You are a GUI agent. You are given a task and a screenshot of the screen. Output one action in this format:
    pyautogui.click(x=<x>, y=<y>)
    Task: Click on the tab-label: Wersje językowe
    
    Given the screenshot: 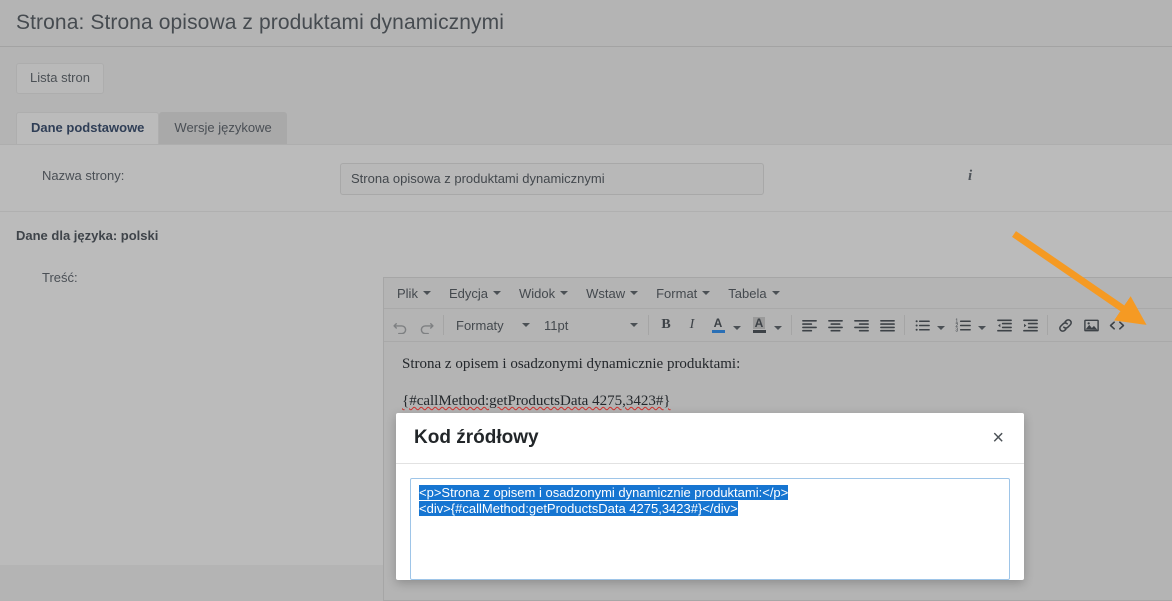 What is the action you would take?
    pyautogui.click(x=223, y=128)
    